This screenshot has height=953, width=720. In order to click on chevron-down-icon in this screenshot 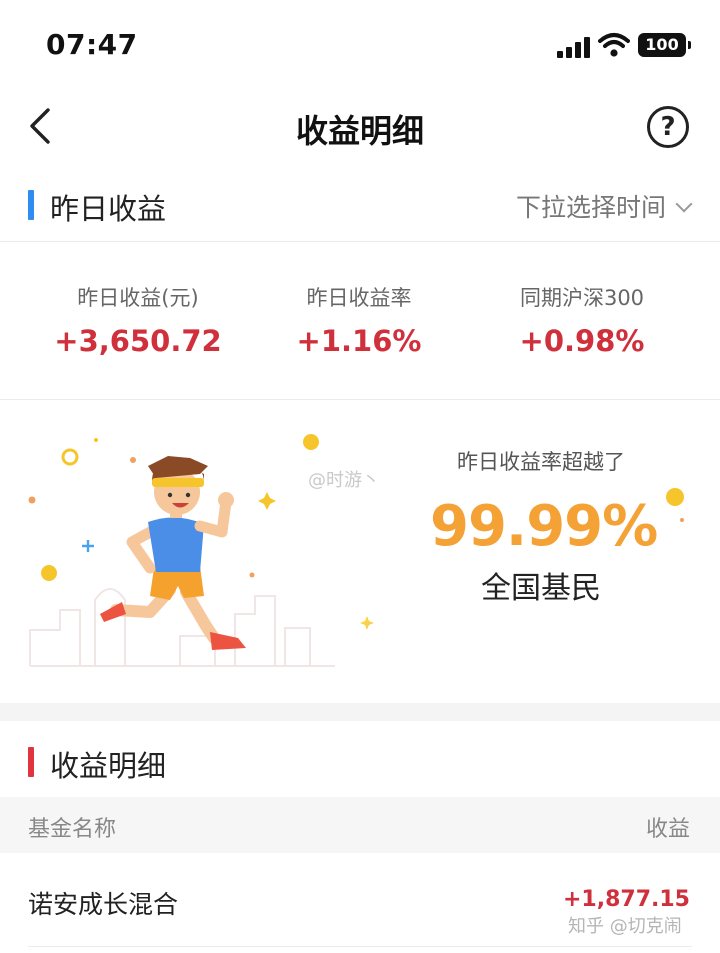, I will do `click(684, 204)`.